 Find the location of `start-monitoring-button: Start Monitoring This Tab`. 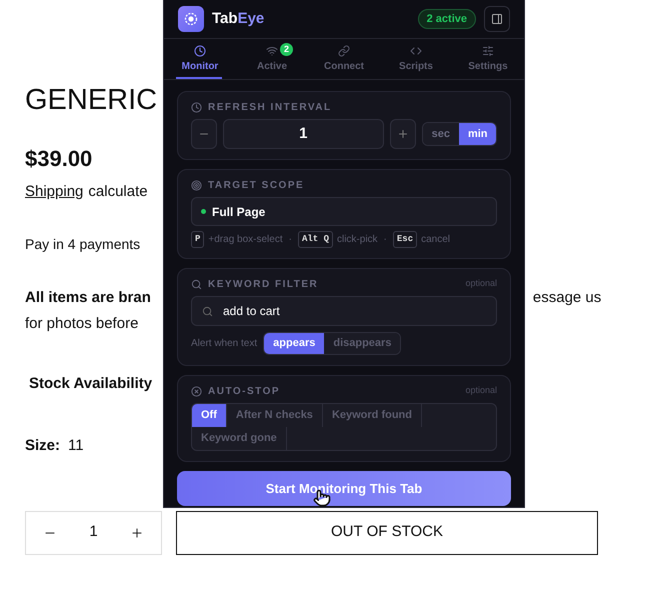

start-monitoring-button: Start Monitoring This Tab is located at coordinates (344, 488).